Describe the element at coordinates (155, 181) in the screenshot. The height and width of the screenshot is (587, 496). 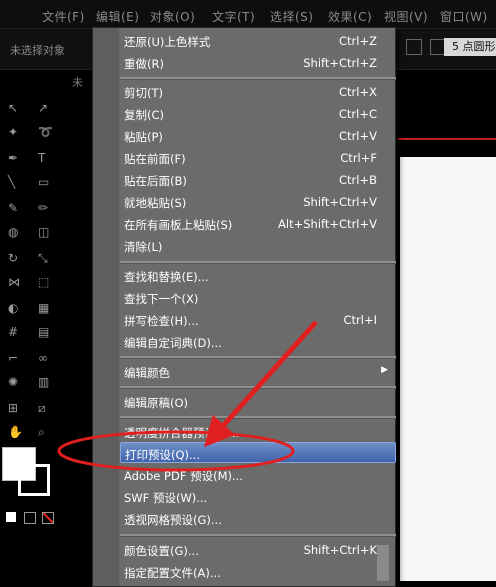
I see `menu-item-label: 贴在后面(B)` at that location.